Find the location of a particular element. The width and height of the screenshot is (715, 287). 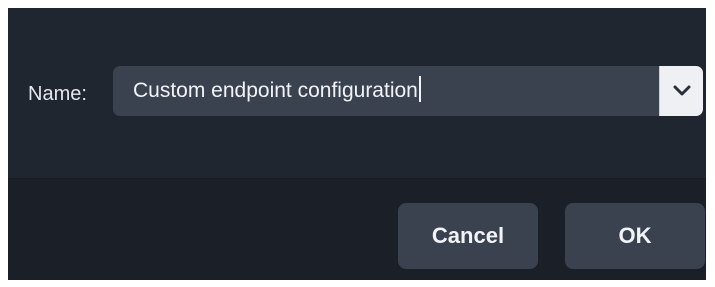

name-input-text: Custom endpoint configuration is located at coordinates (275, 90).